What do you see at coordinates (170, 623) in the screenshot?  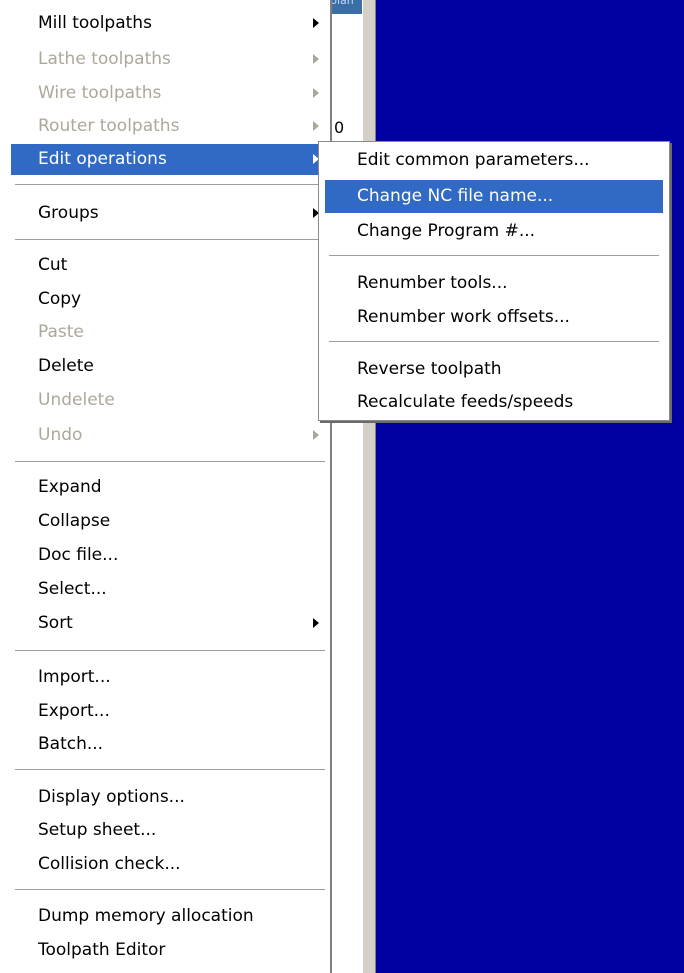 I see `menu-item-sort: Sort` at bounding box center [170, 623].